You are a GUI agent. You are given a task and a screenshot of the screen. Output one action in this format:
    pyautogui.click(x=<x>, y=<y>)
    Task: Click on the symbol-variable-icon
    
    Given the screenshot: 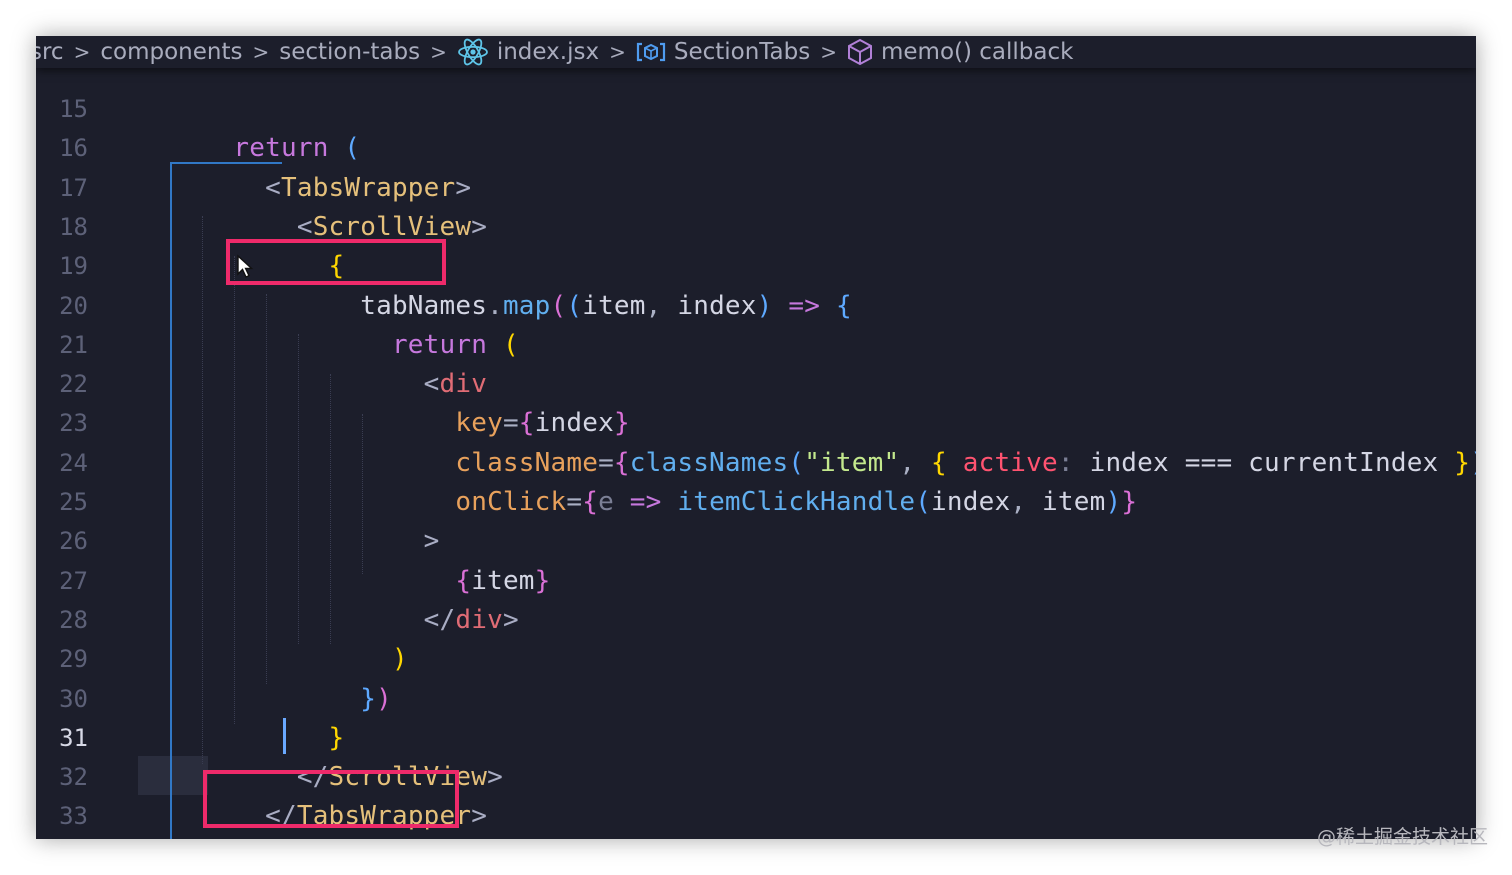 What is the action you would take?
    pyautogui.click(x=651, y=52)
    